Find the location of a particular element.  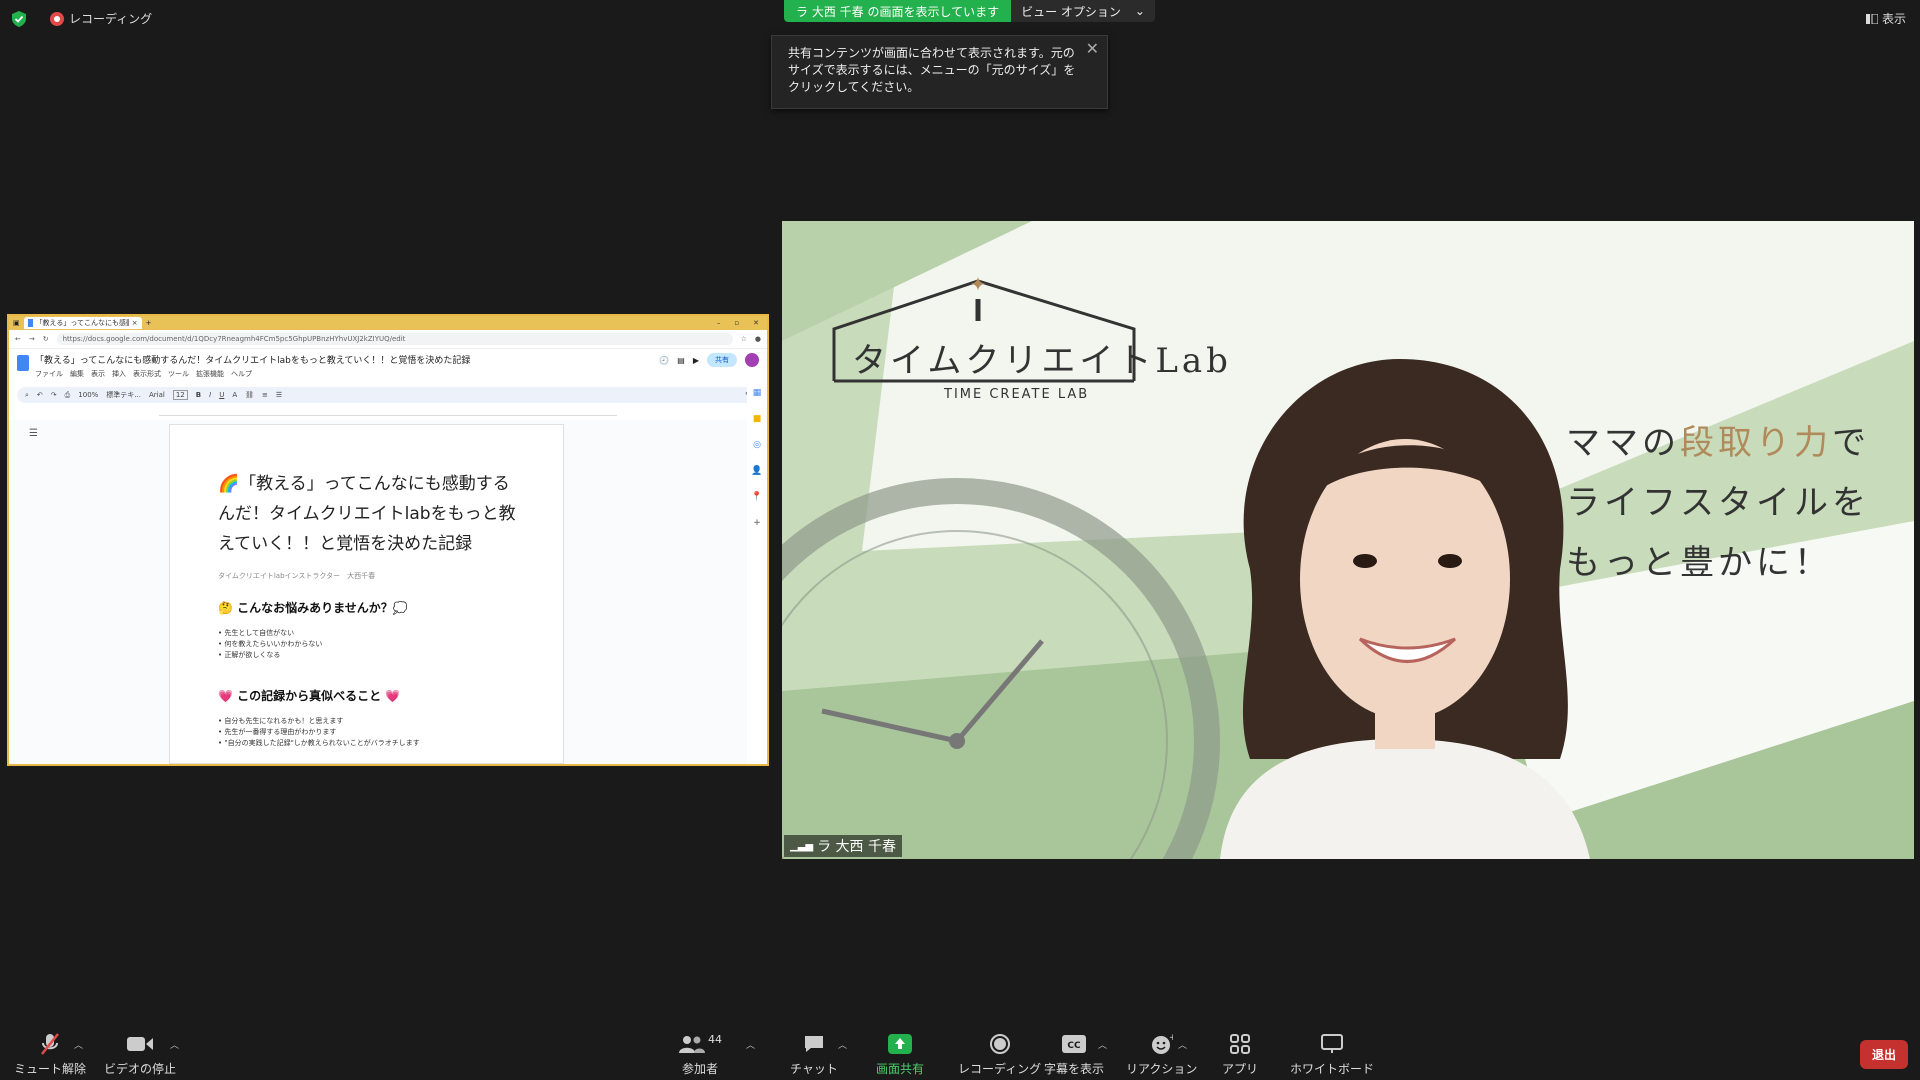

bold-icon: B is located at coordinates (198, 395).